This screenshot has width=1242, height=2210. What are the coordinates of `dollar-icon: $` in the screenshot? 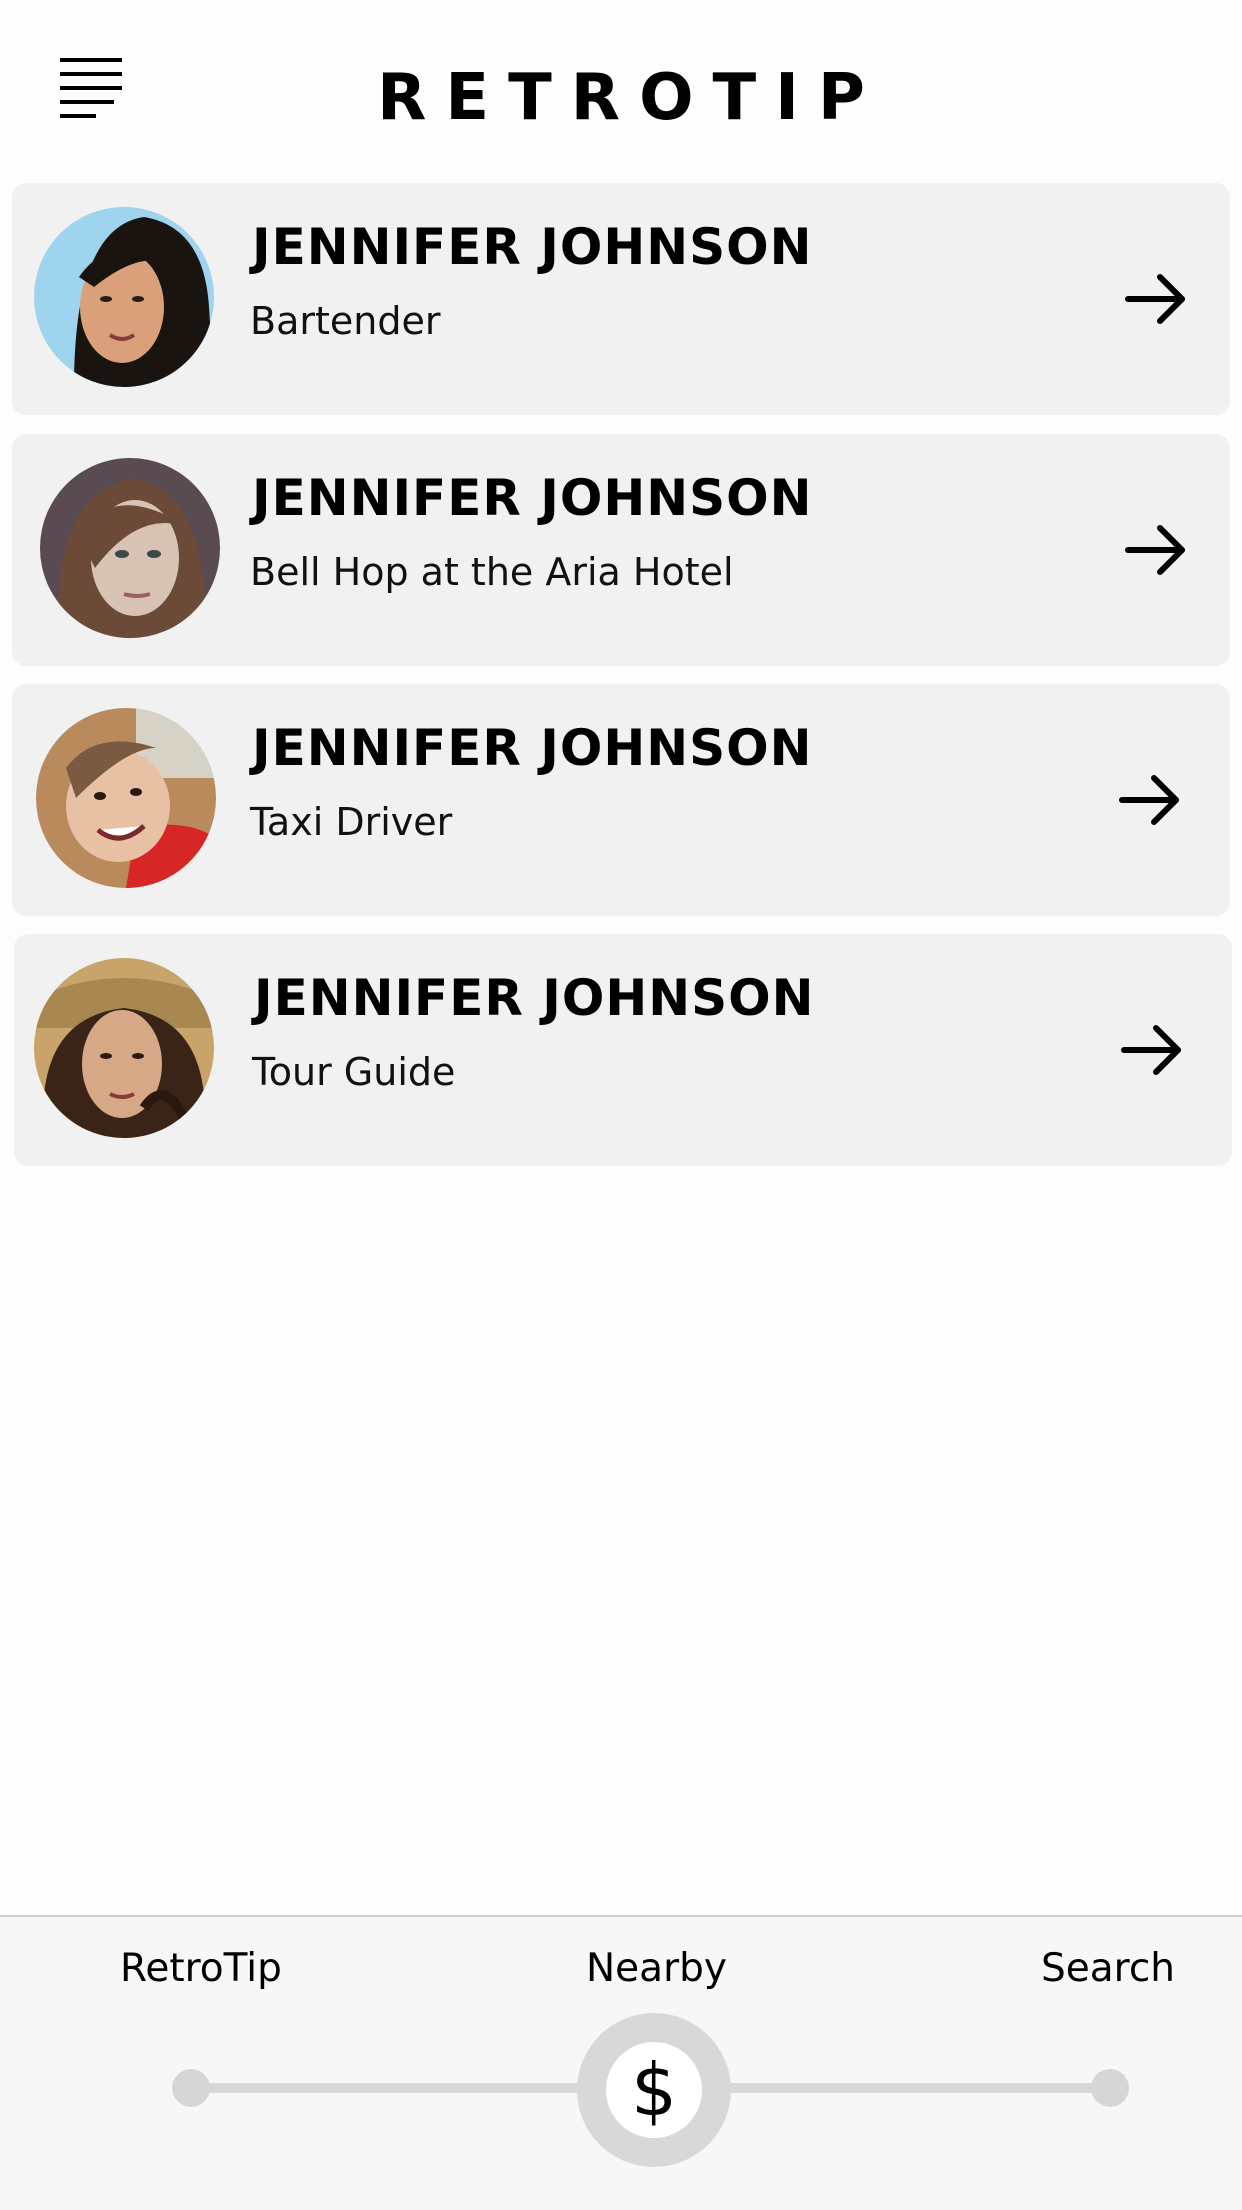 It's located at (654, 2090).